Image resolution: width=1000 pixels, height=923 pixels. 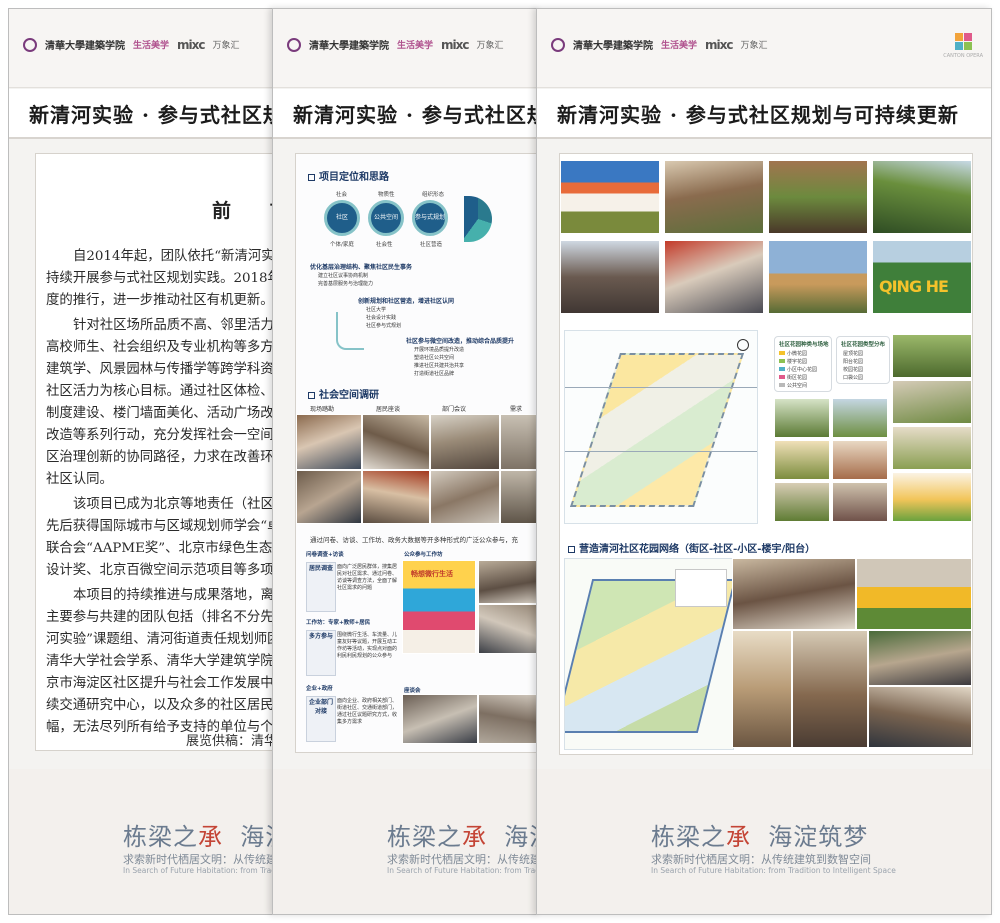 I want to click on legend-item: 阳台花园, so click(x=853, y=362).